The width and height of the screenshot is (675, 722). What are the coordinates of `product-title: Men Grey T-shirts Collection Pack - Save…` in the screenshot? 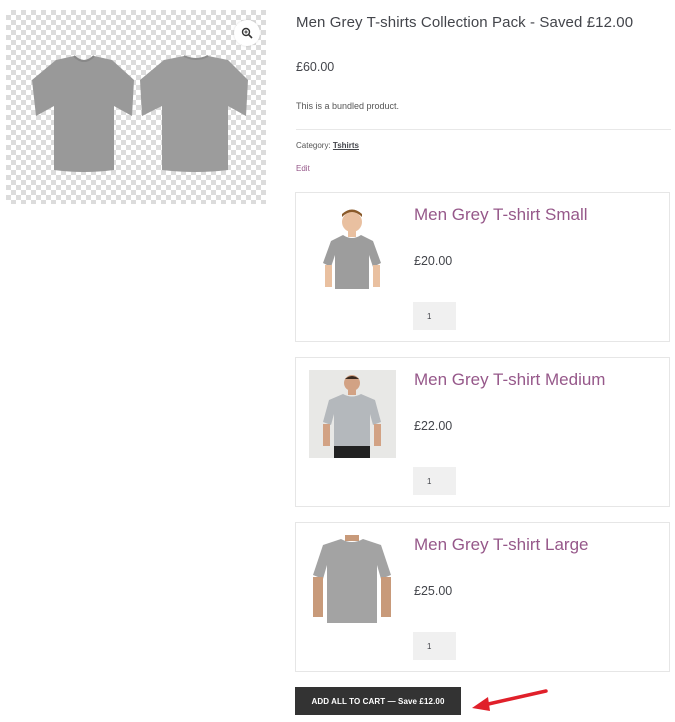 It's located at (465, 22).